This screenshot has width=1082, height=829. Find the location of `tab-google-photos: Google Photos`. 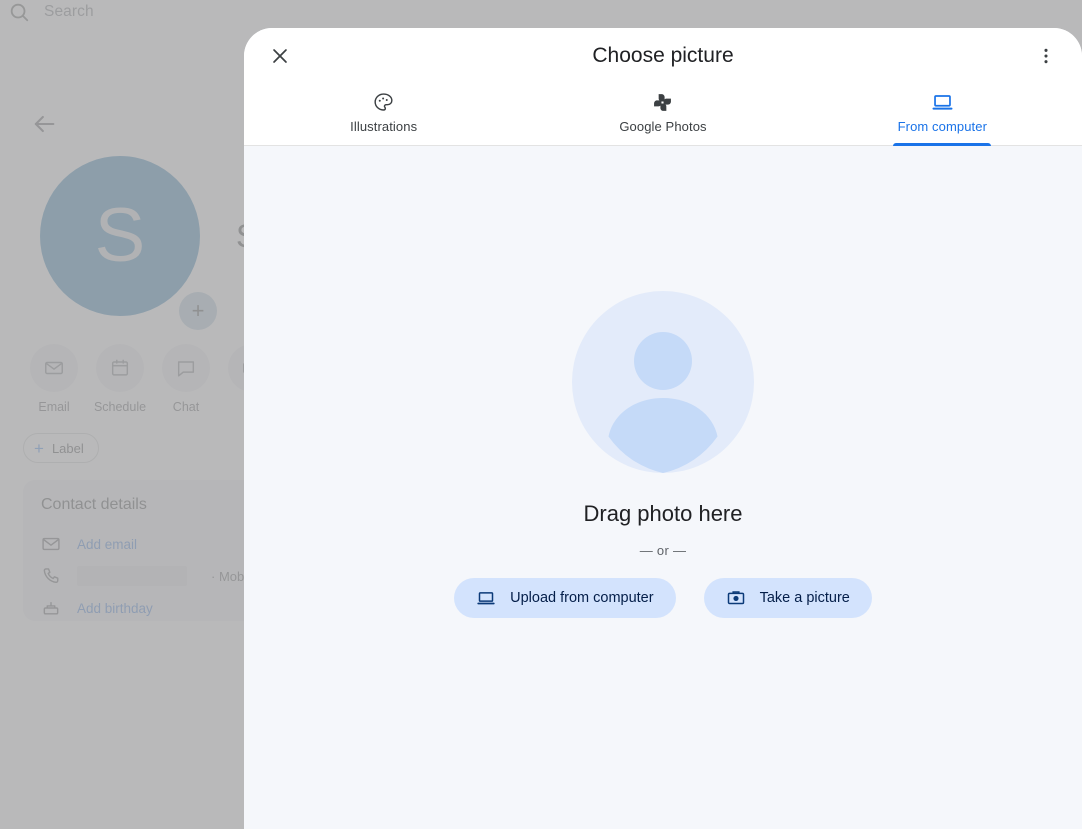

tab-google-photos: Google Photos is located at coordinates (662, 114).